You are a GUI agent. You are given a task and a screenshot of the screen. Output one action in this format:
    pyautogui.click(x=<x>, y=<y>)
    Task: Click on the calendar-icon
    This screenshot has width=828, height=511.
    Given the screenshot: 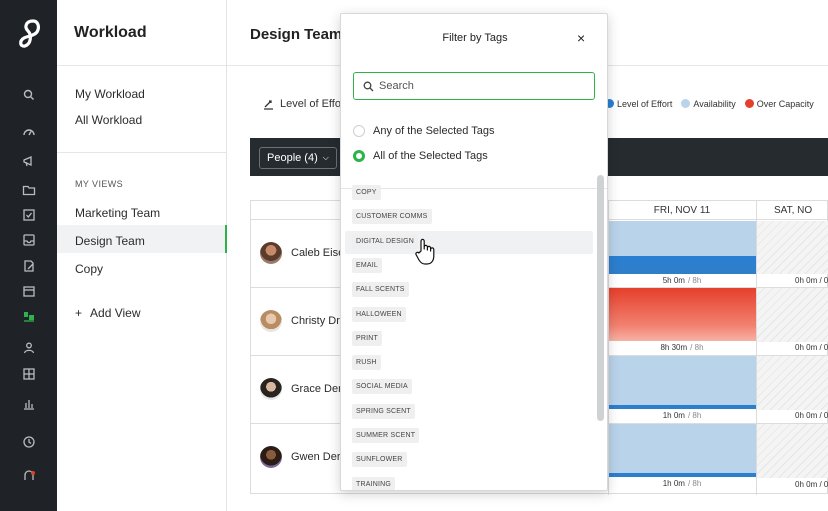 What is the action you would take?
    pyautogui.click(x=29, y=291)
    